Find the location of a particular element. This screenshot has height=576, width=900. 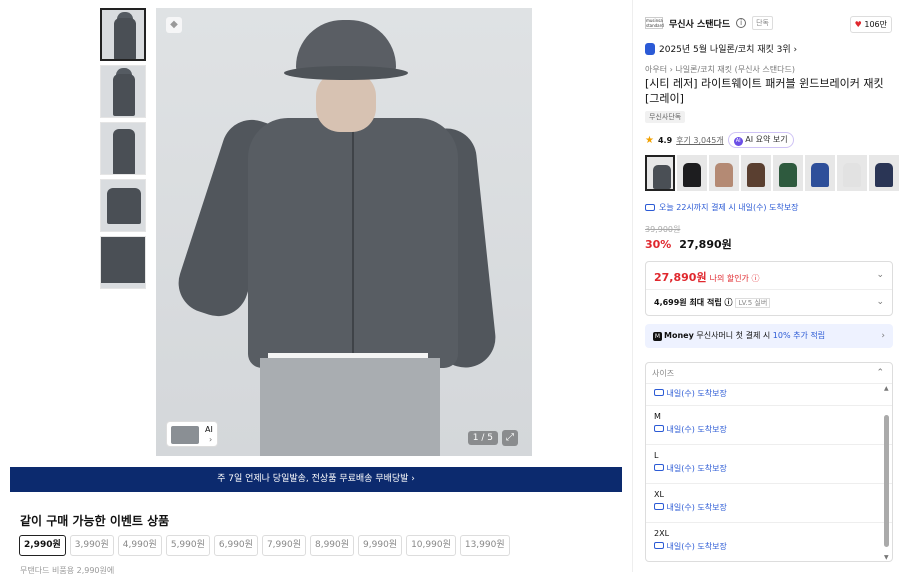

color-swatches is located at coordinates (772, 173).